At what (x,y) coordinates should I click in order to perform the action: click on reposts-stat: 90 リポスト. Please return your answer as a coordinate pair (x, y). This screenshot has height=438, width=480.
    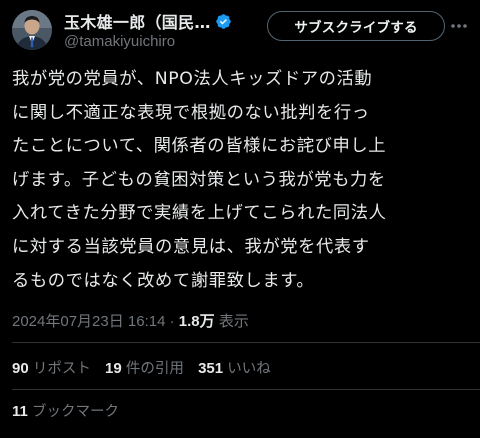
    Looking at the image, I should click on (51, 368).